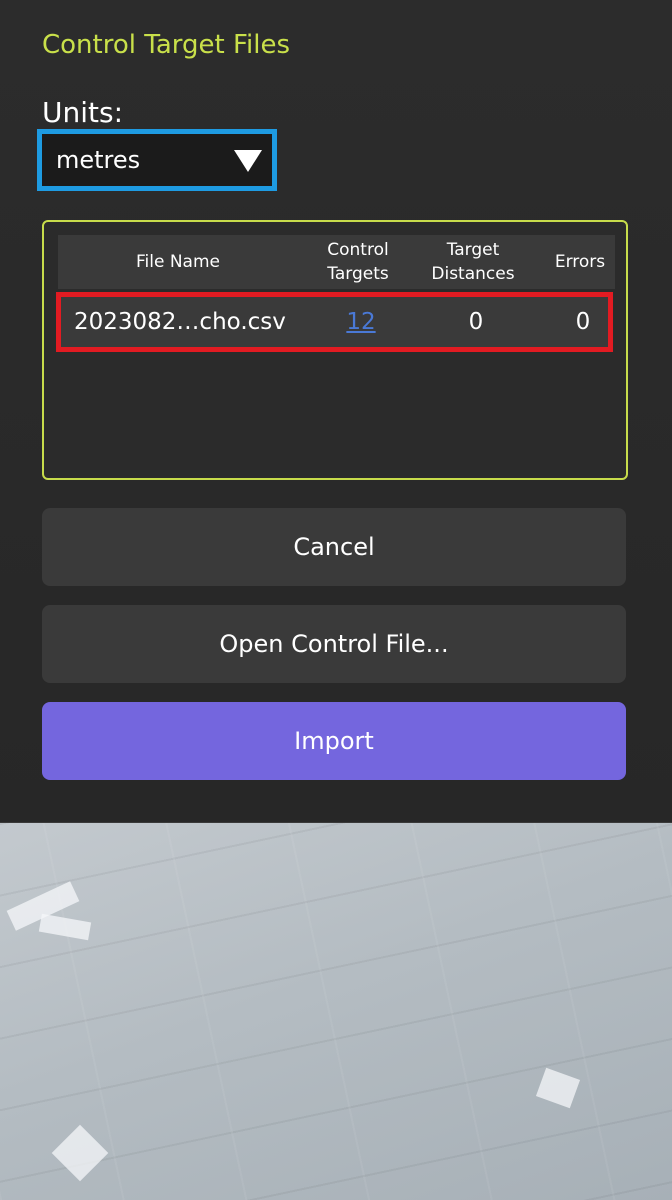 This screenshot has height=1200, width=672. I want to click on column-header-errors: Errors, so click(580, 262).